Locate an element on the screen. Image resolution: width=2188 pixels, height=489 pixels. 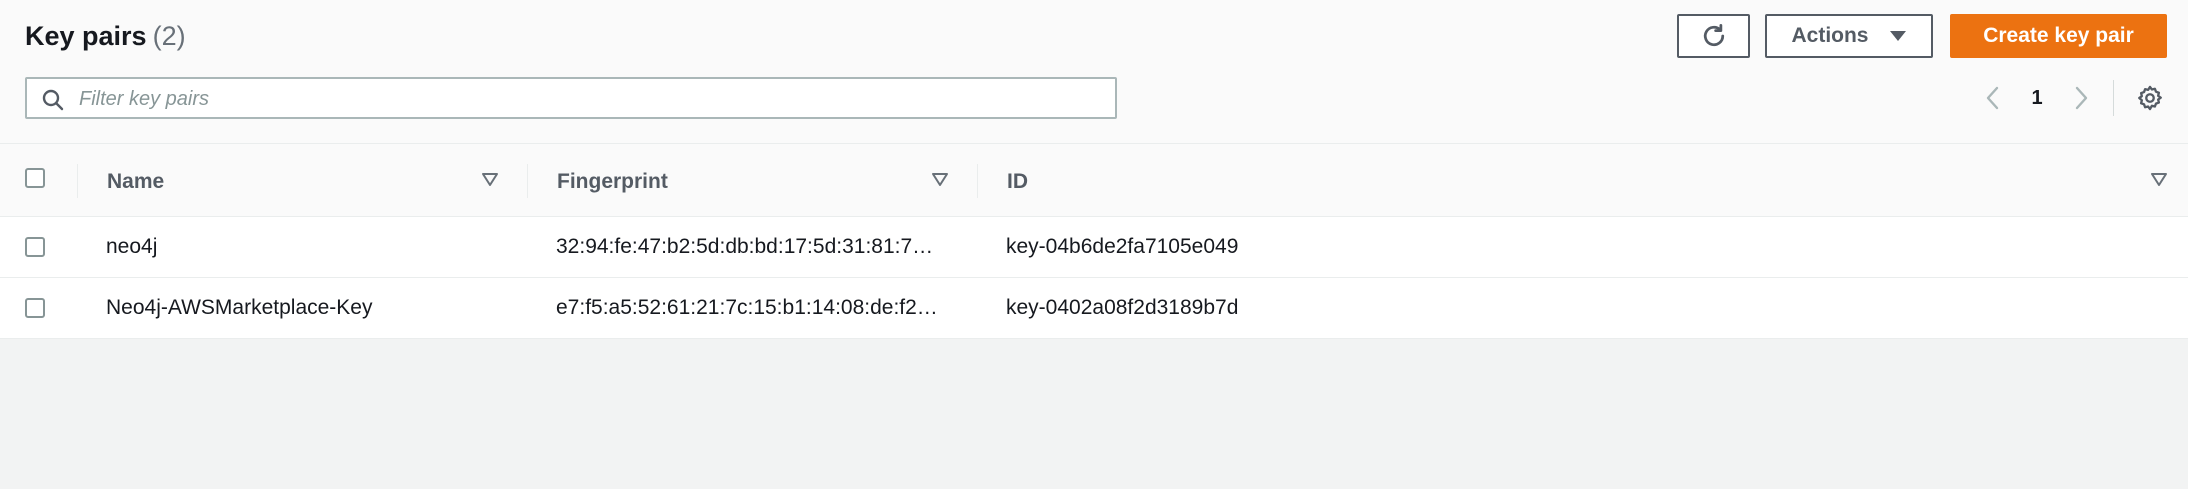
page-title-text: Key pairs is located at coordinates (86, 36).